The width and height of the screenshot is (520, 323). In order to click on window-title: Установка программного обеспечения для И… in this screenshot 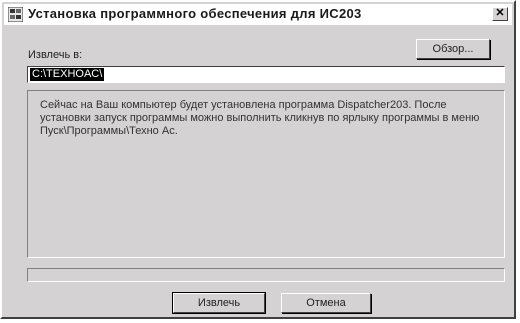, I will do `click(195, 13)`.